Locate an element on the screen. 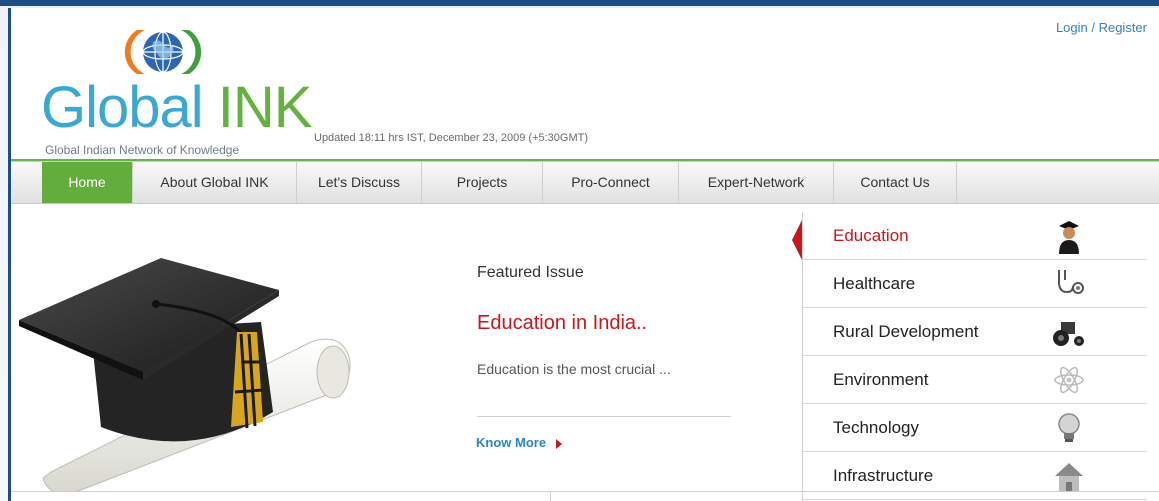 This screenshot has height=501, width=1159. left-gutter is located at coordinates (4, 253).